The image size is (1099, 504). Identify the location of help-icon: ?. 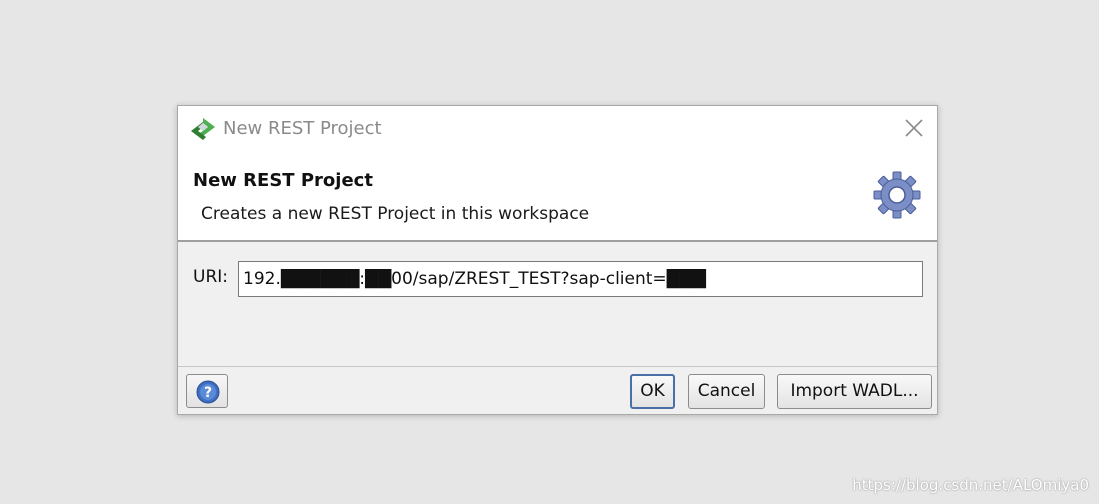
(208, 392).